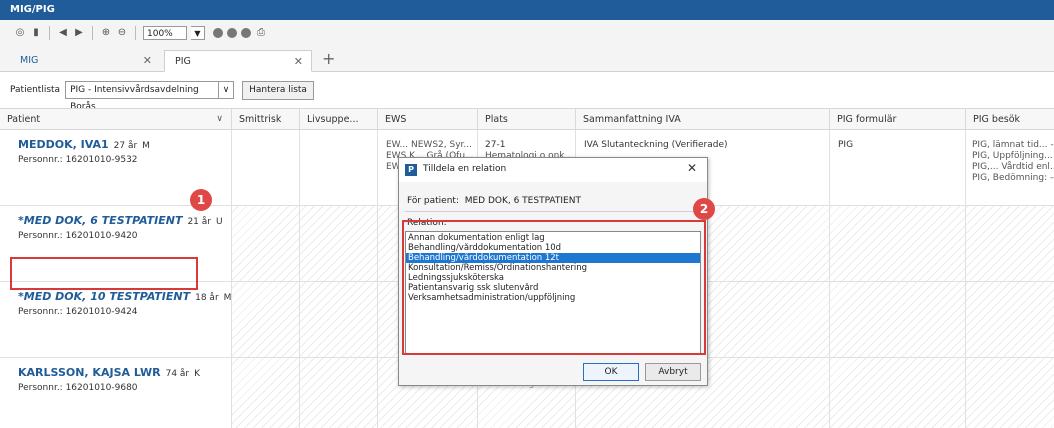 The width and height of the screenshot is (1054, 428). Describe the element at coordinates (78, 236) in the screenshot. I see `patient-personnr: Personnr.: 16201010-9420` at that location.